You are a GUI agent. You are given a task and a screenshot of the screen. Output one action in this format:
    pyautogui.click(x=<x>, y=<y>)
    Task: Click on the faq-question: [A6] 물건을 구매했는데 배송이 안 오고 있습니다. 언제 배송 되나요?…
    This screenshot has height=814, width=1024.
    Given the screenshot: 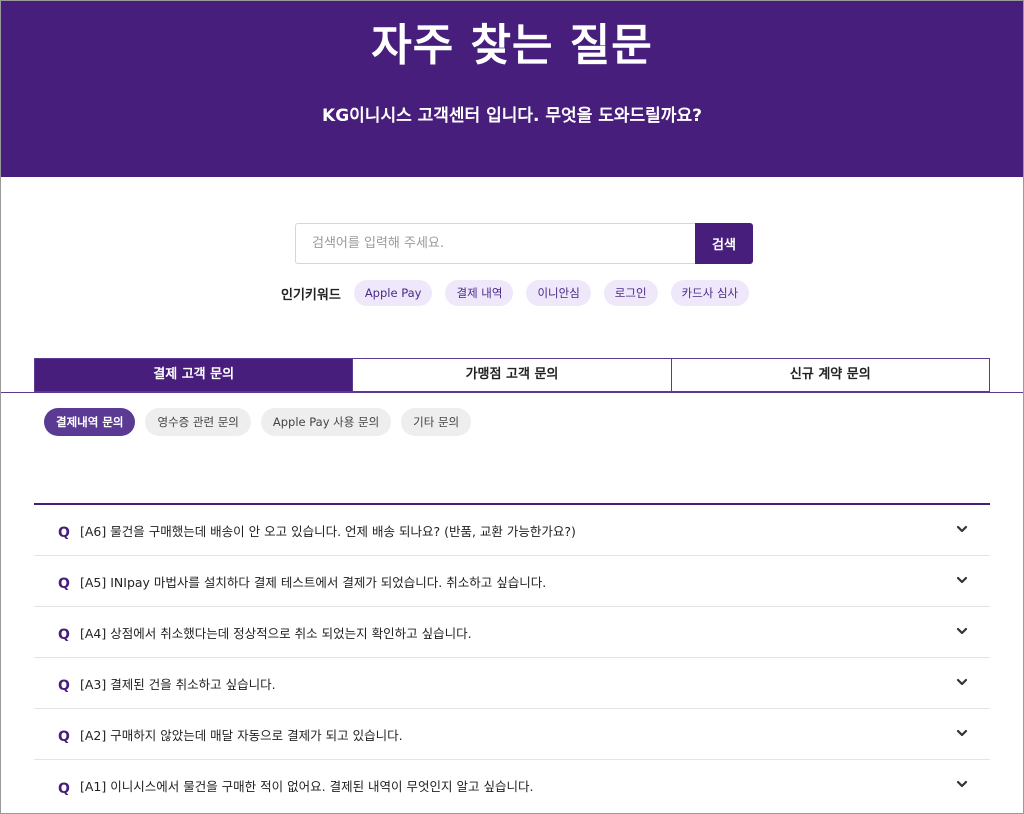 What is the action you would take?
    pyautogui.click(x=328, y=531)
    